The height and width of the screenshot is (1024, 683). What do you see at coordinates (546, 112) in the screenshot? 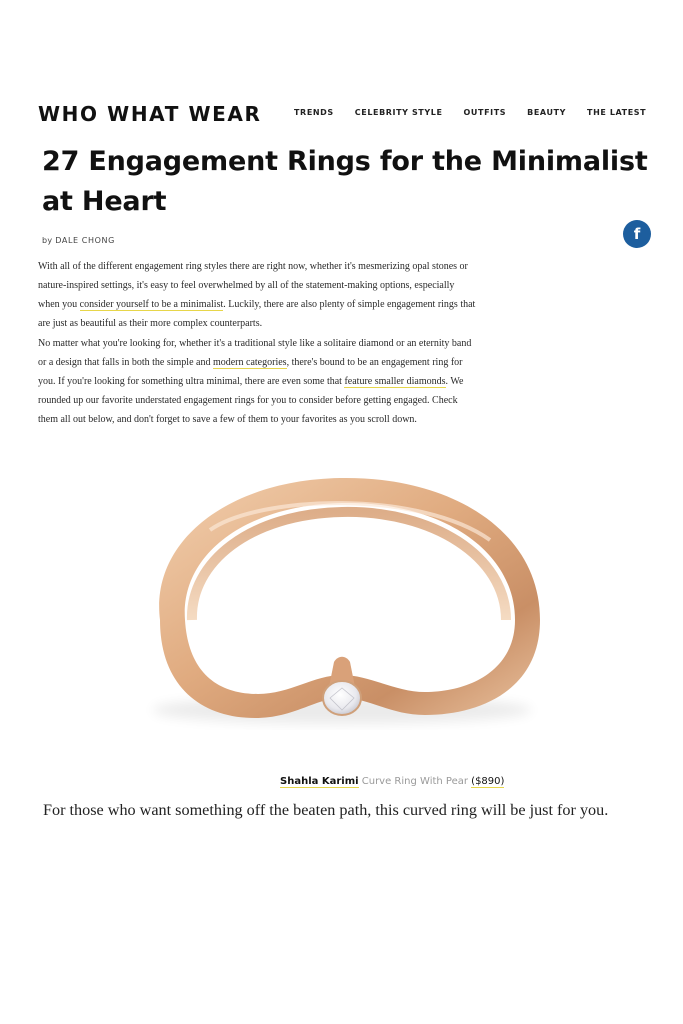
I see `nav-item-beauty: BEAUTY` at bounding box center [546, 112].